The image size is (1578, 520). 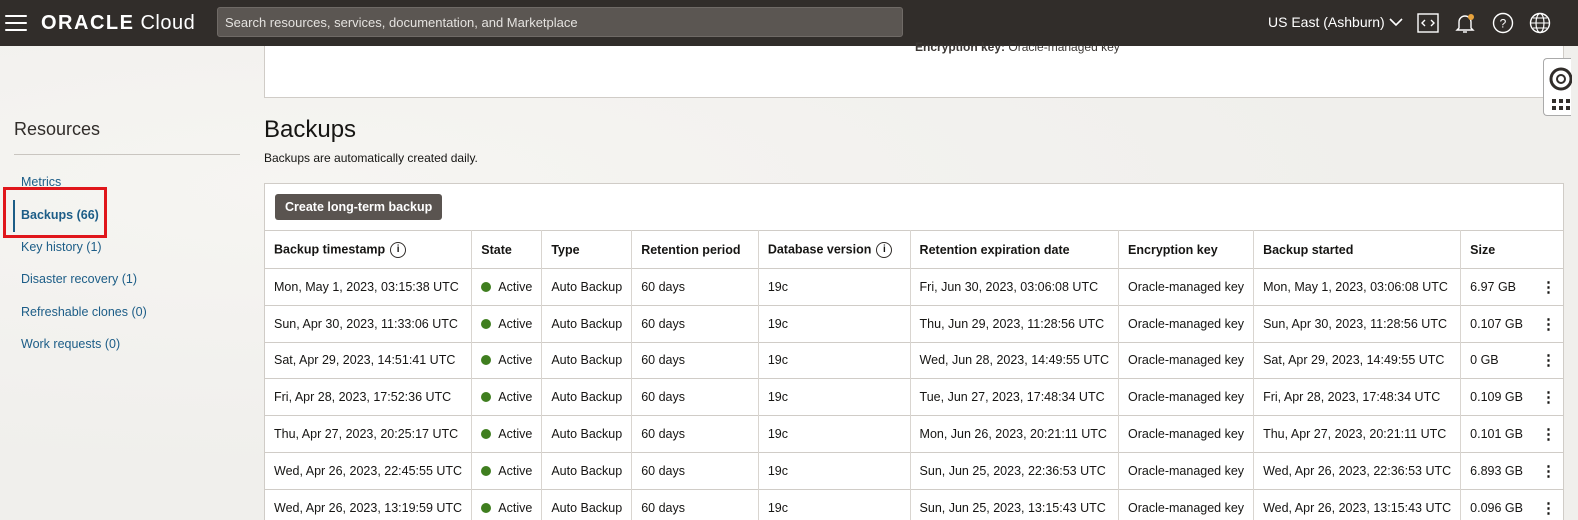 What do you see at coordinates (1357, 249) in the screenshot?
I see `col-backup-started: Backup started` at bounding box center [1357, 249].